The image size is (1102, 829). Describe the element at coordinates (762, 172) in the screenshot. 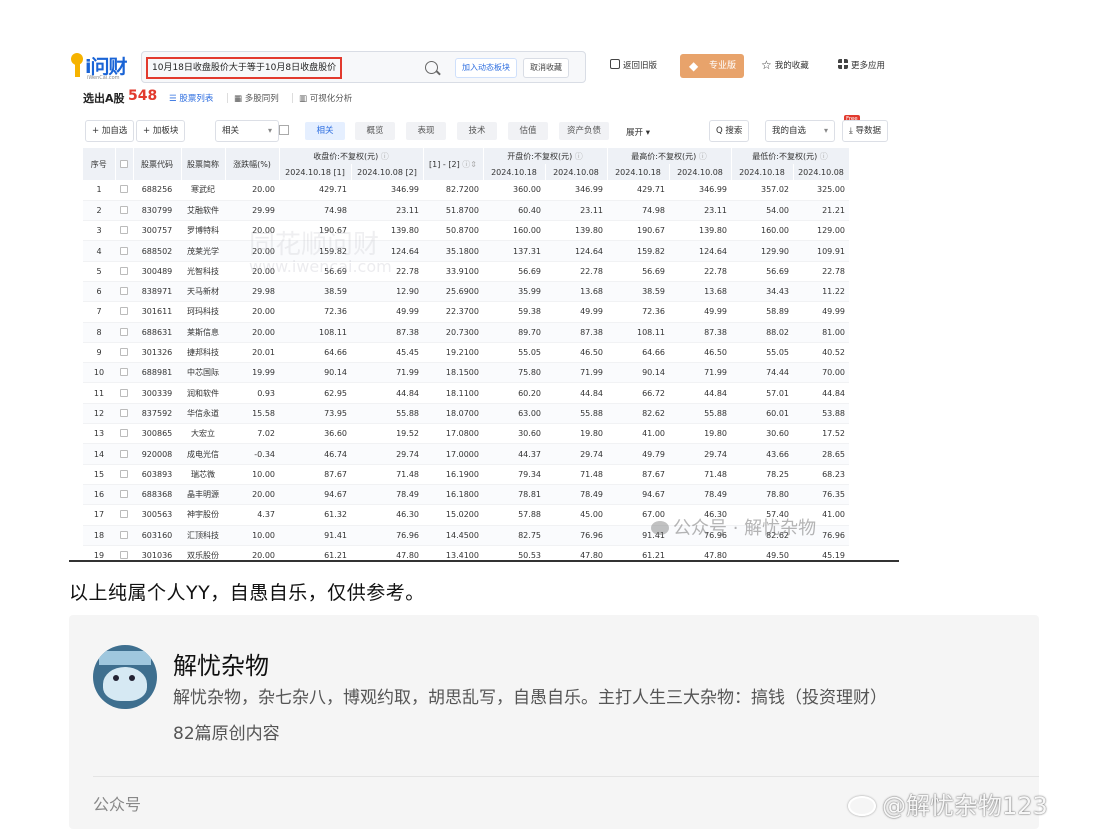

I see `header-low-date-a: 2024.10.18` at that location.